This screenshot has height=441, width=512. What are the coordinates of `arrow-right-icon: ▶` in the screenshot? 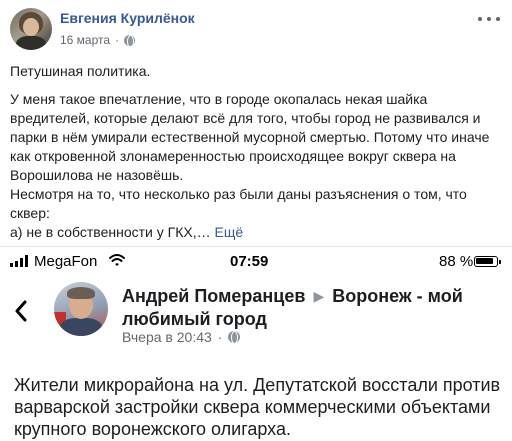 It's located at (319, 296).